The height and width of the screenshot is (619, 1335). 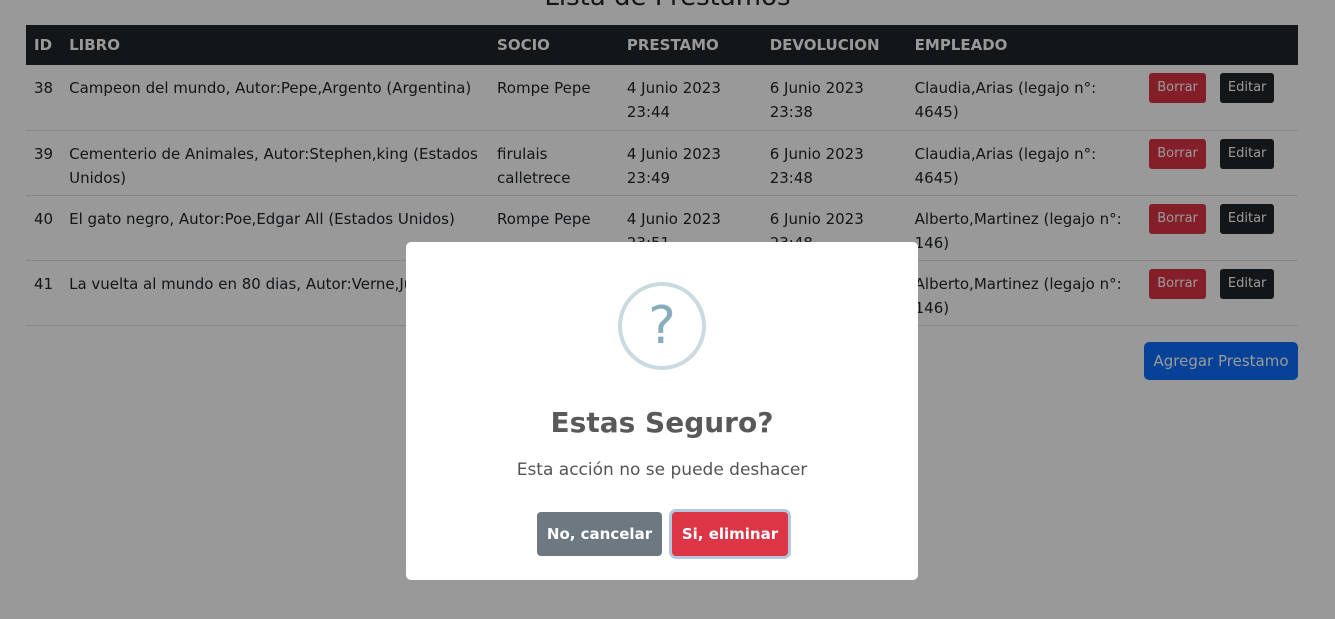 What do you see at coordinates (662, 422) in the screenshot?
I see `dialog-title: Estas Seguro?` at bounding box center [662, 422].